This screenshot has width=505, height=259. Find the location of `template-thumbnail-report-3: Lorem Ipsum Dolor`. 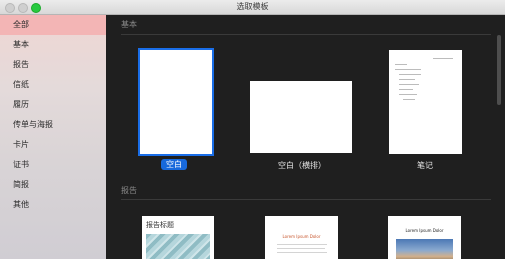

template-thumbnail-report-3: Lorem Ipsum Dolor is located at coordinates (424, 237).